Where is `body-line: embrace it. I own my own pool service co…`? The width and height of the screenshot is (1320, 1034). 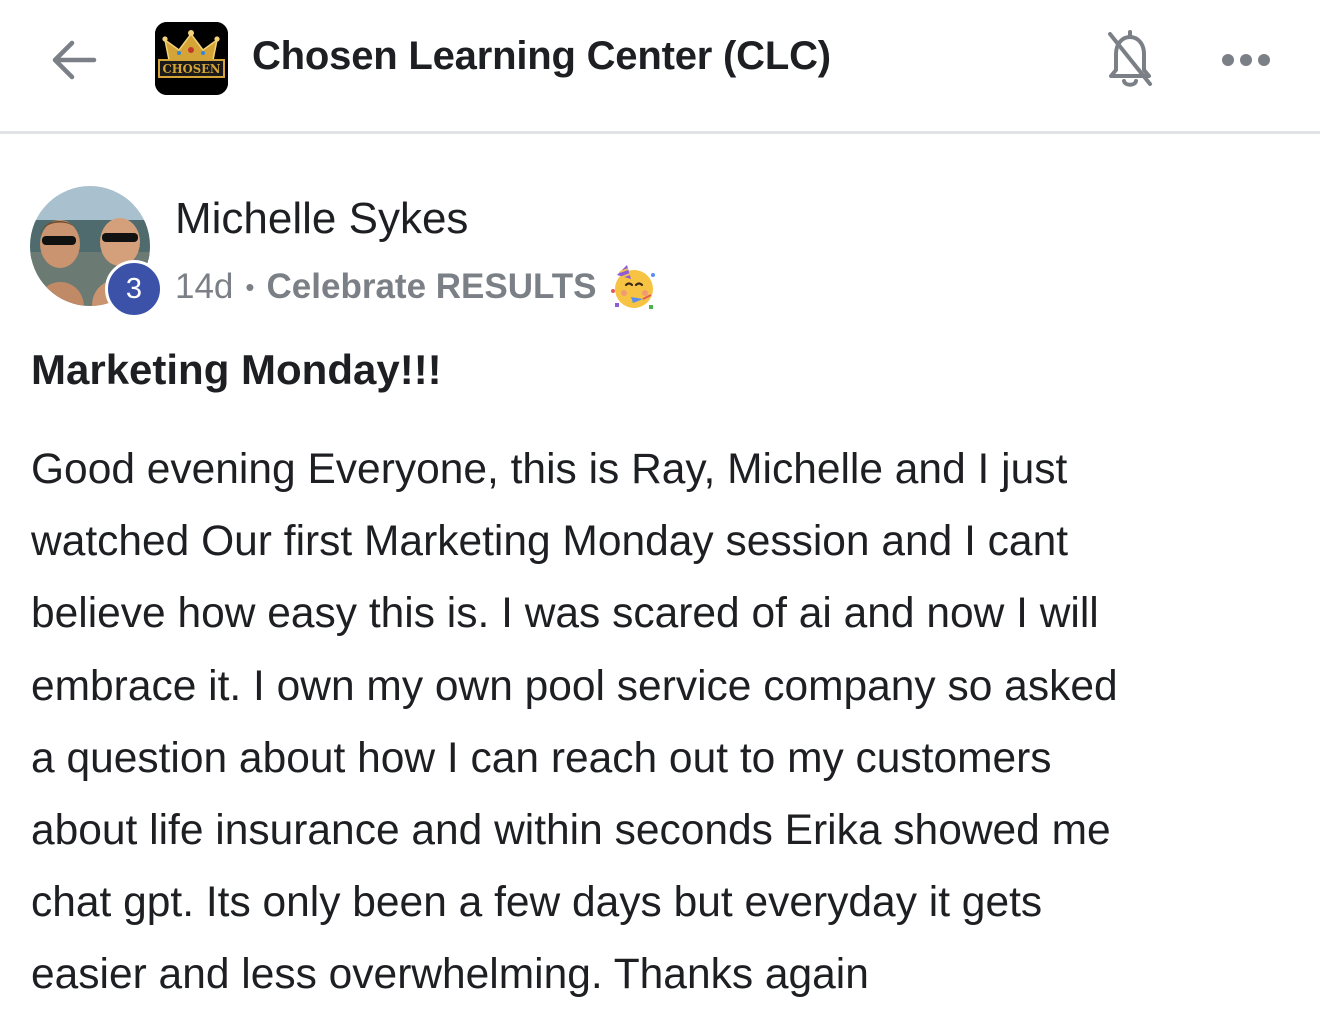 body-line: embrace it. I own my own pool service co… is located at coordinates (574, 686).